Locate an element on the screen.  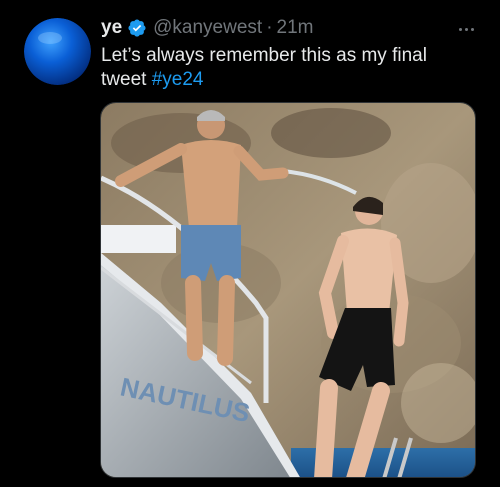
verified-badge-icon is located at coordinates (137, 28).